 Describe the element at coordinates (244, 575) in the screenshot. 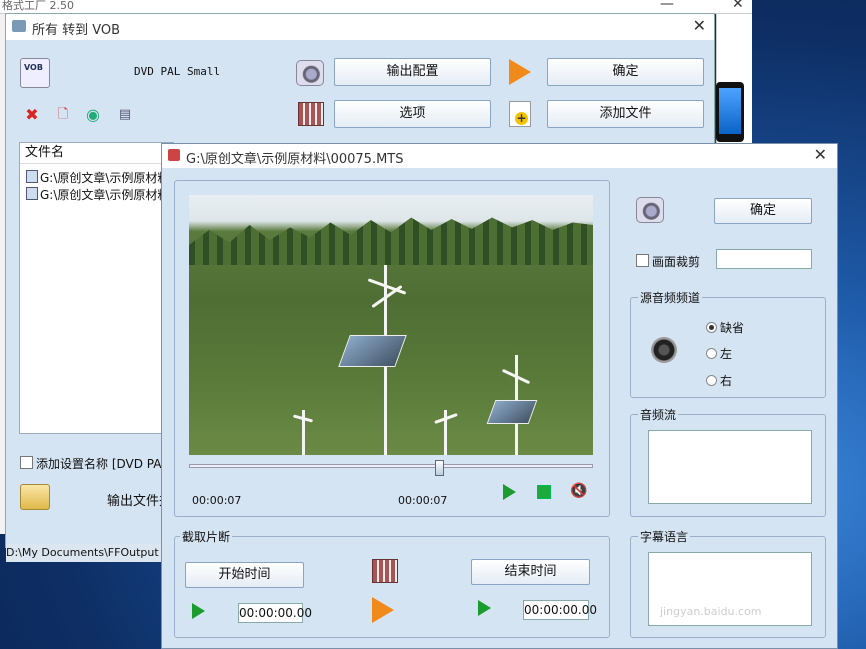

I see `start-time-button: 开始时间` at that location.